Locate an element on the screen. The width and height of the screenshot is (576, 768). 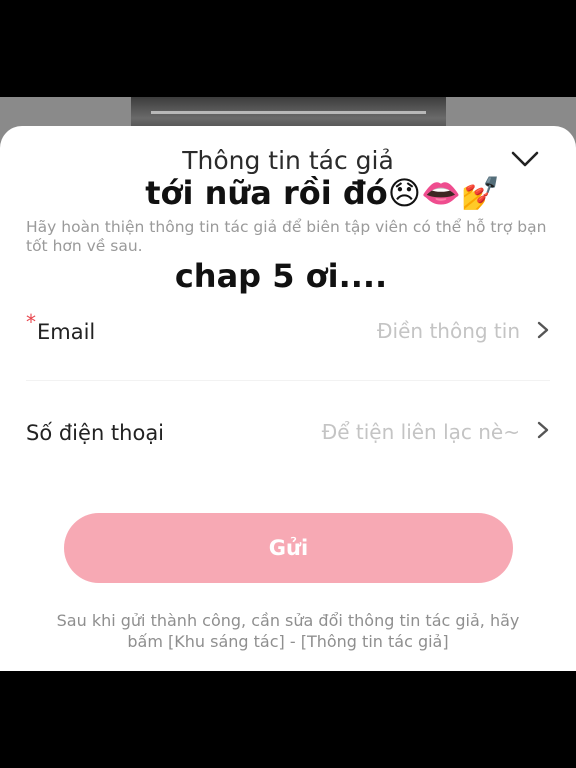
row-divider is located at coordinates (288, 380).